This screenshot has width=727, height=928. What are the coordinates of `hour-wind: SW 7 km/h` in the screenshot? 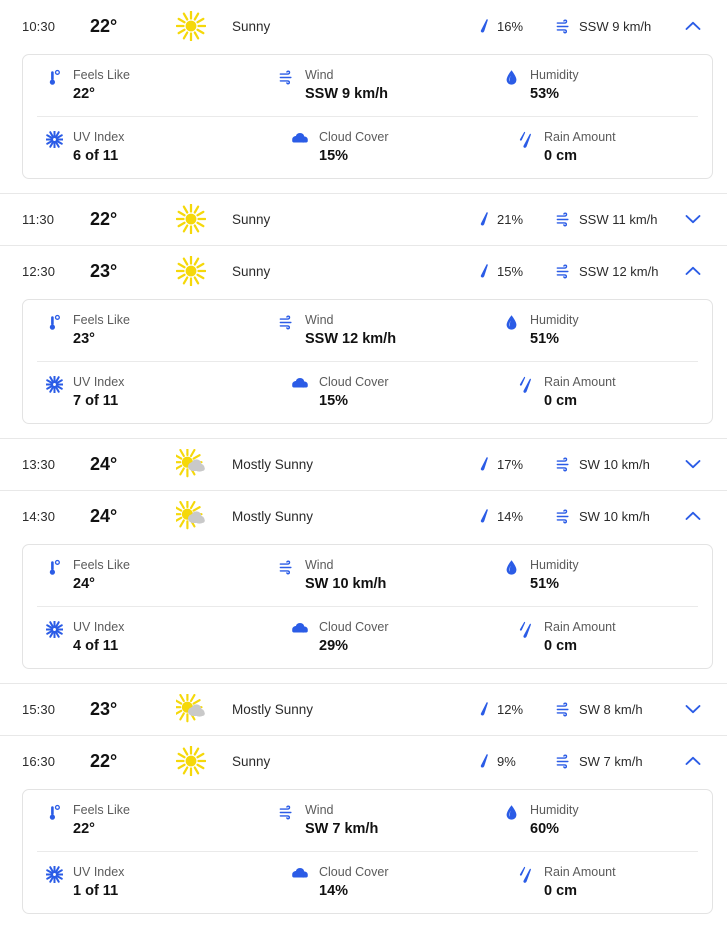 It's located at (614, 761).